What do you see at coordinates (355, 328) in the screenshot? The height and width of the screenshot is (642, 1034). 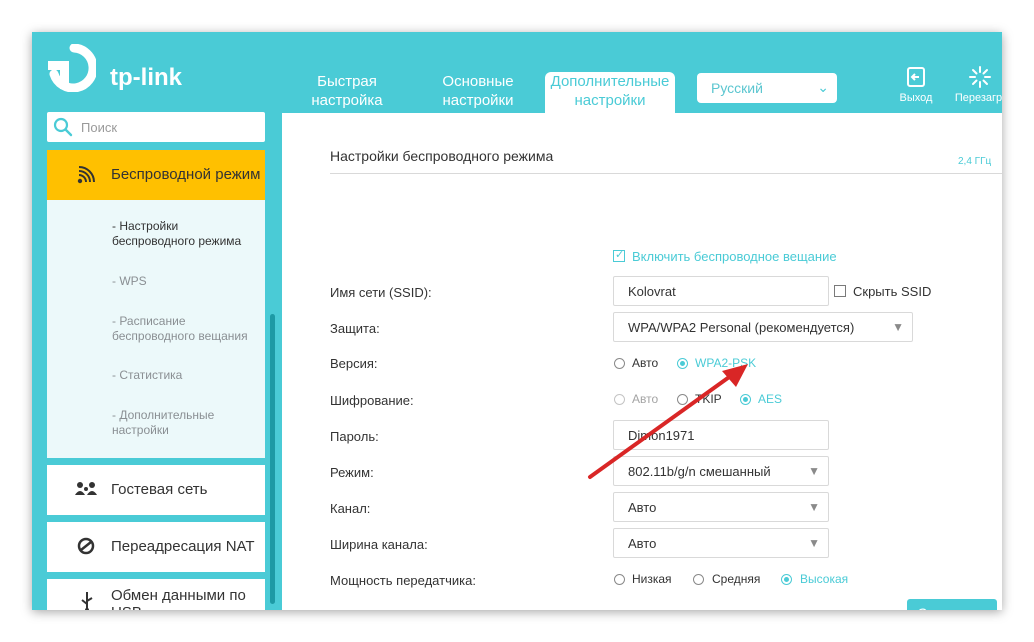 I see `security-label: Защита:` at bounding box center [355, 328].